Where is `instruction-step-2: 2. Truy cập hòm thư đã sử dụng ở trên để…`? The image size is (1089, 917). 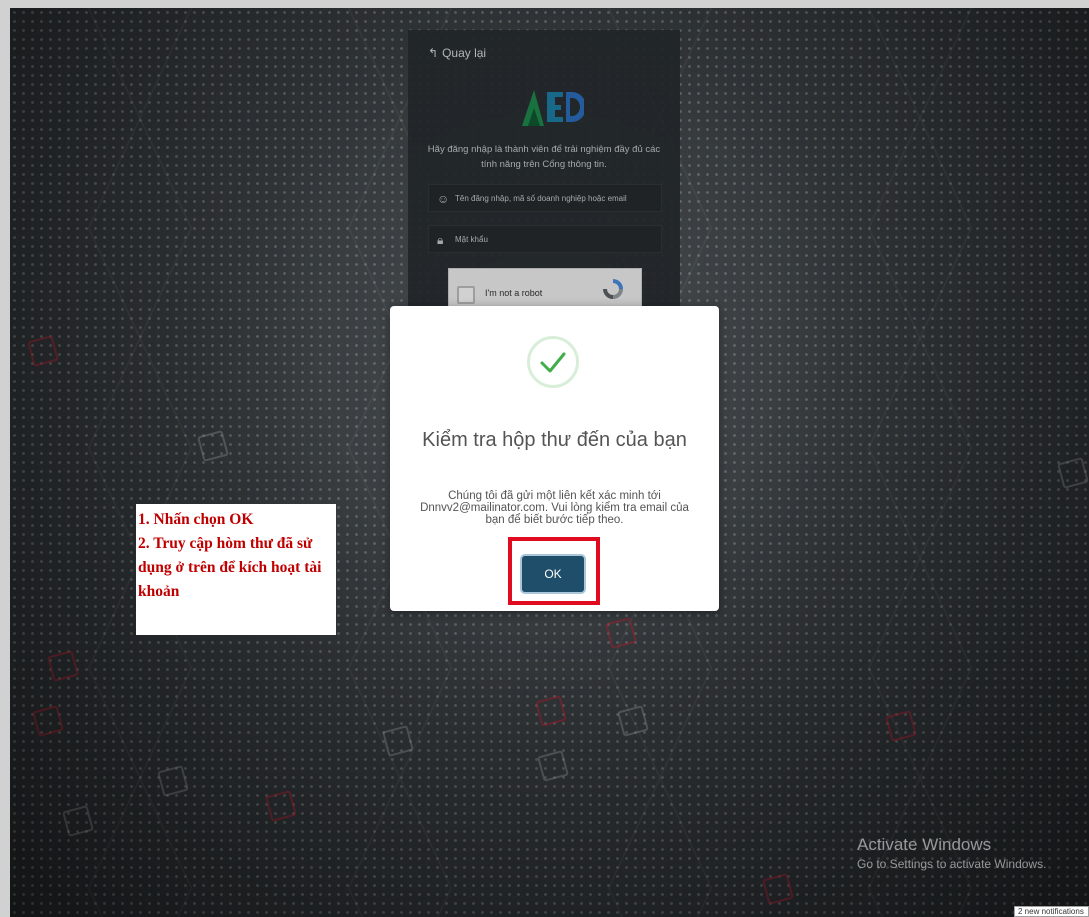
instruction-step-2: 2. Truy cập hòm thư đã sử dụng ở trên để… is located at coordinates (230, 567).